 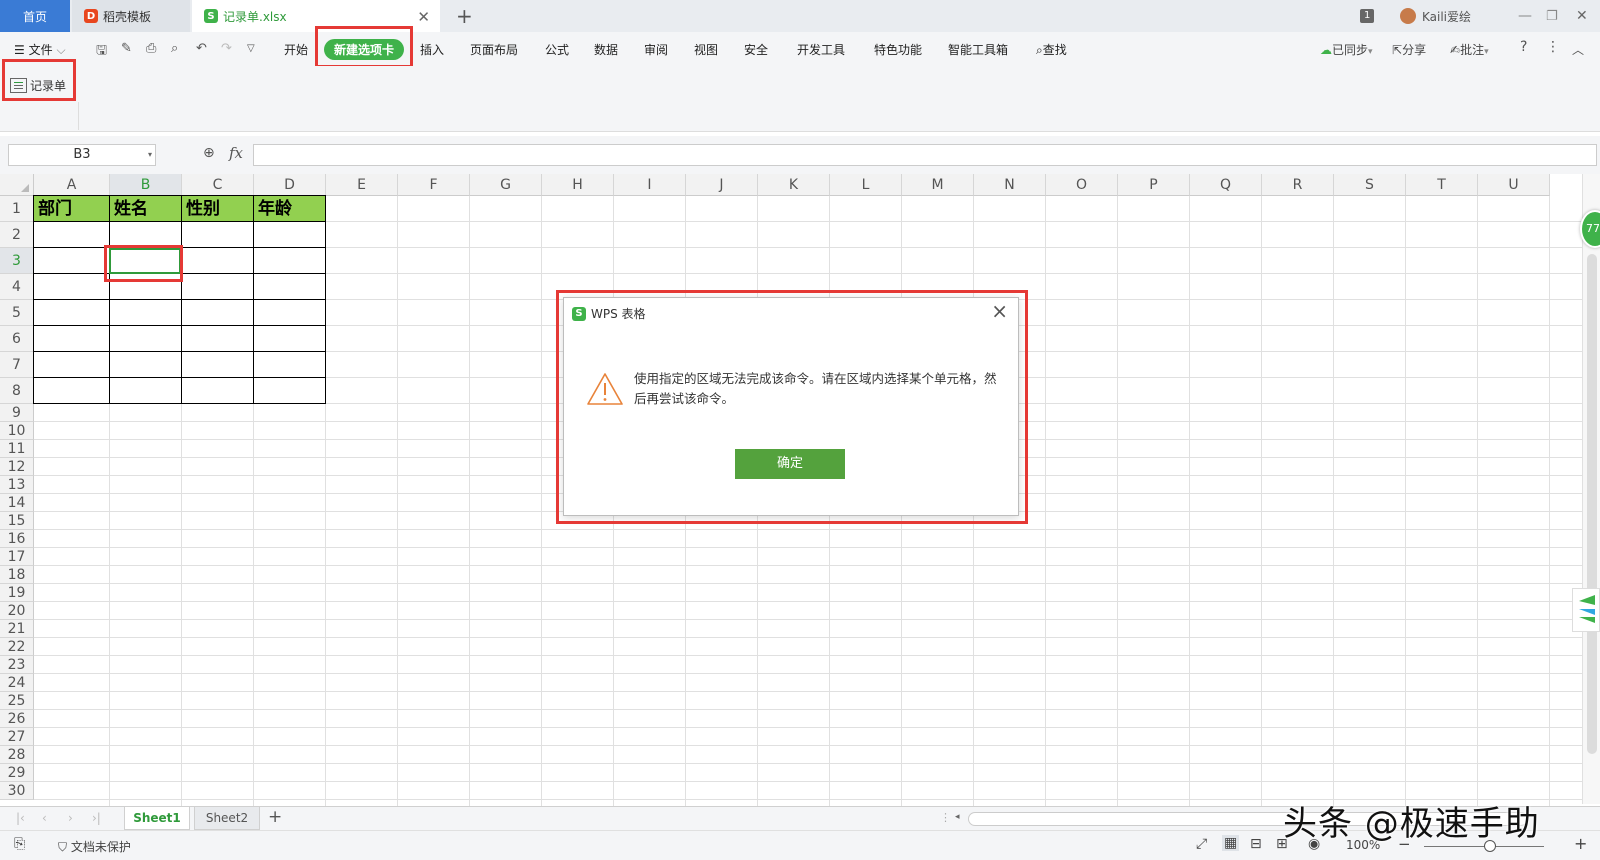 What do you see at coordinates (1552, 16) in the screenshot?
I see `restore-button: ❐` at bounding box center [1552, 16].